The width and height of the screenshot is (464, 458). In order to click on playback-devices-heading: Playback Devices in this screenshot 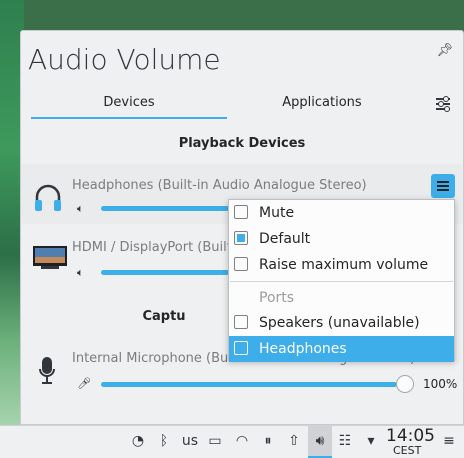, I will do `click(242, 143)`.